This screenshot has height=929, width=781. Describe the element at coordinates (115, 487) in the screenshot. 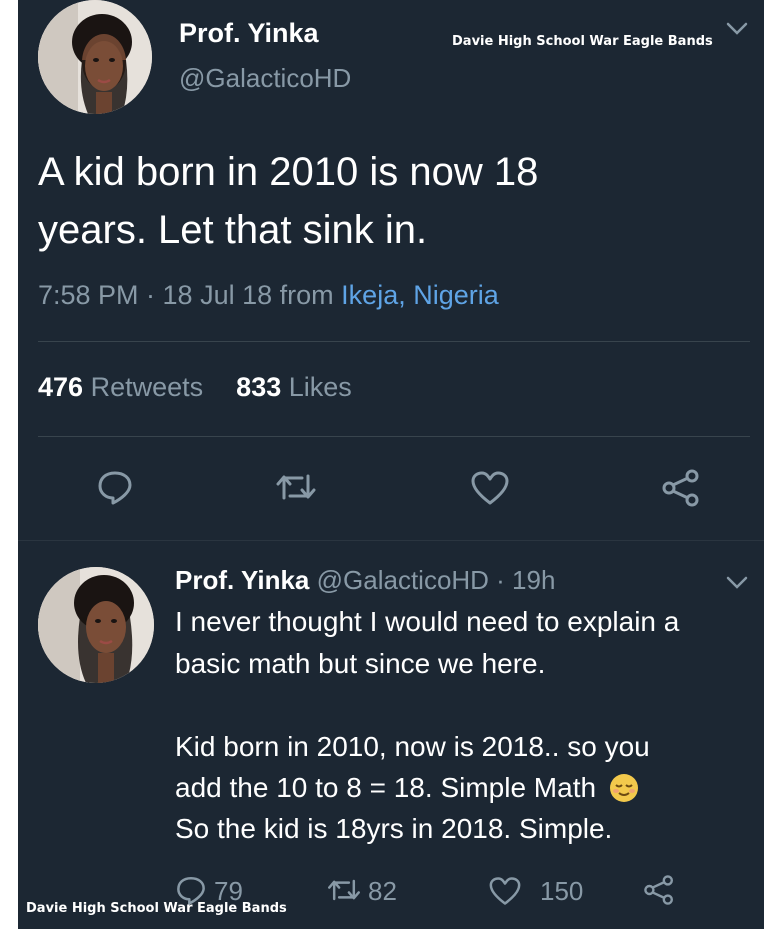

I see `reply-icon` at that location.